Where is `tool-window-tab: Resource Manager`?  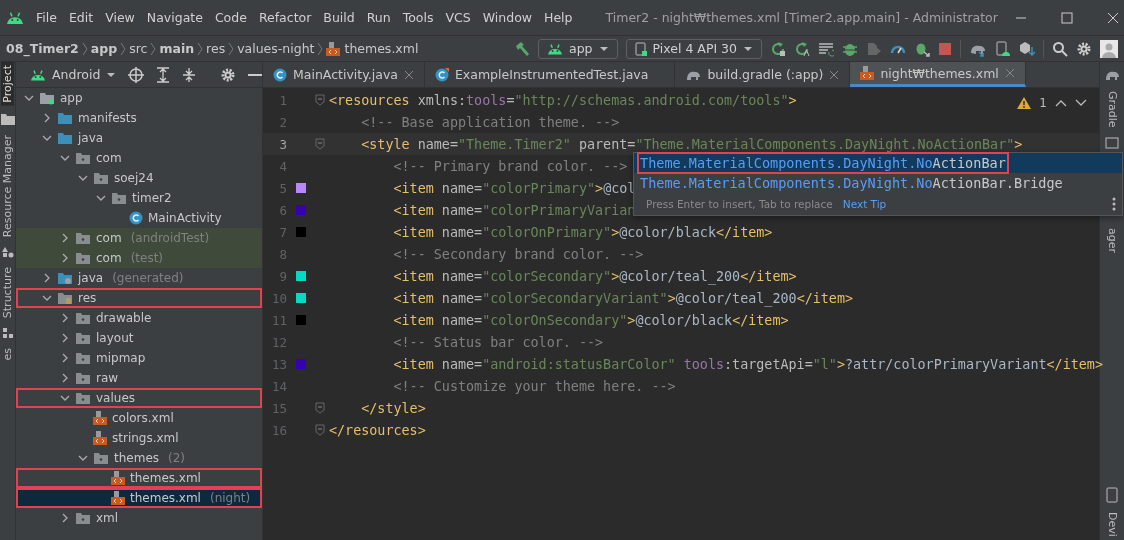 tool-window-tab: Resource Manager is located at coordinates (7, 185).